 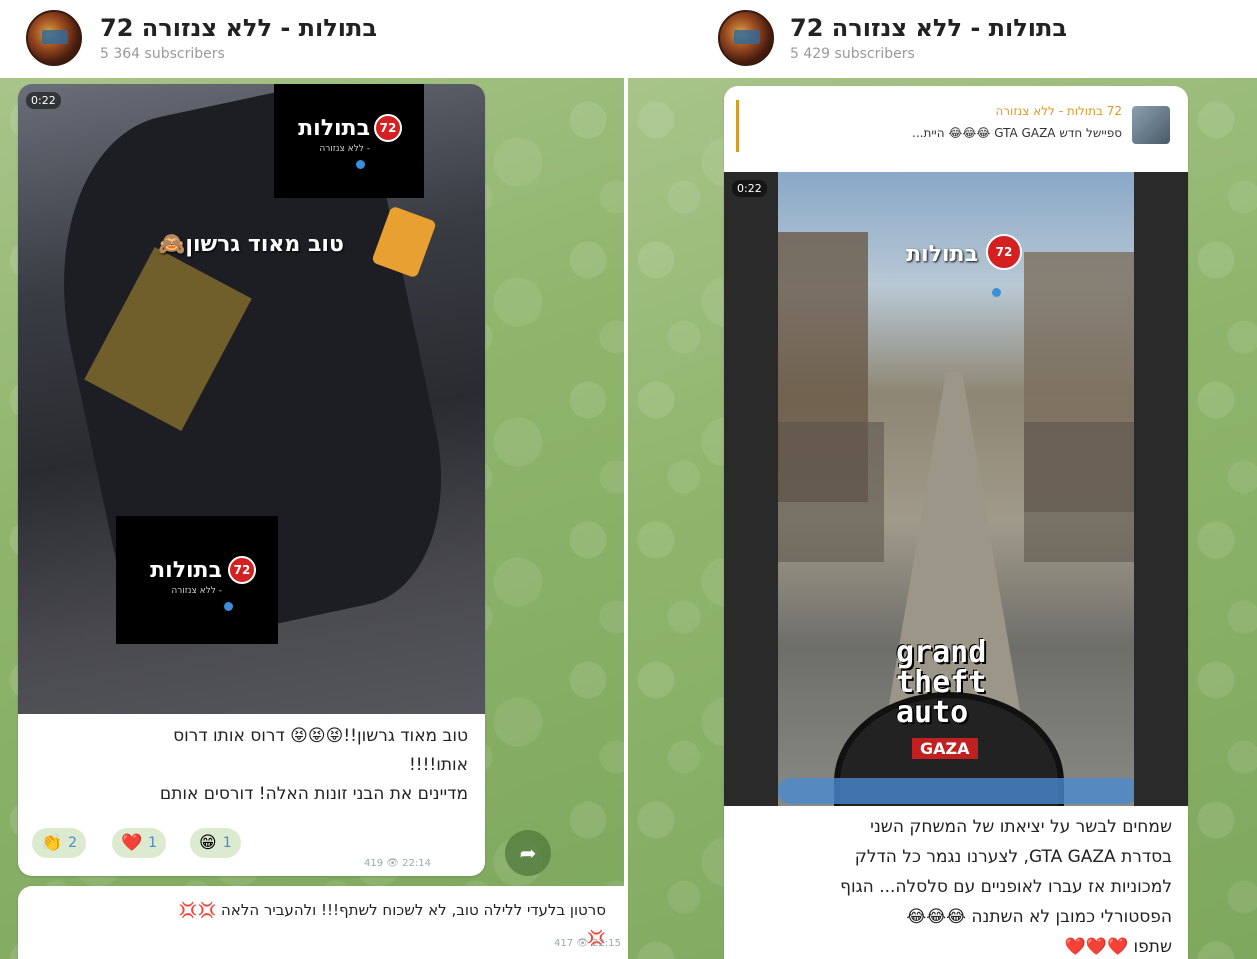 I want to click on reaction-count: 2, so click(x=73, y=843).